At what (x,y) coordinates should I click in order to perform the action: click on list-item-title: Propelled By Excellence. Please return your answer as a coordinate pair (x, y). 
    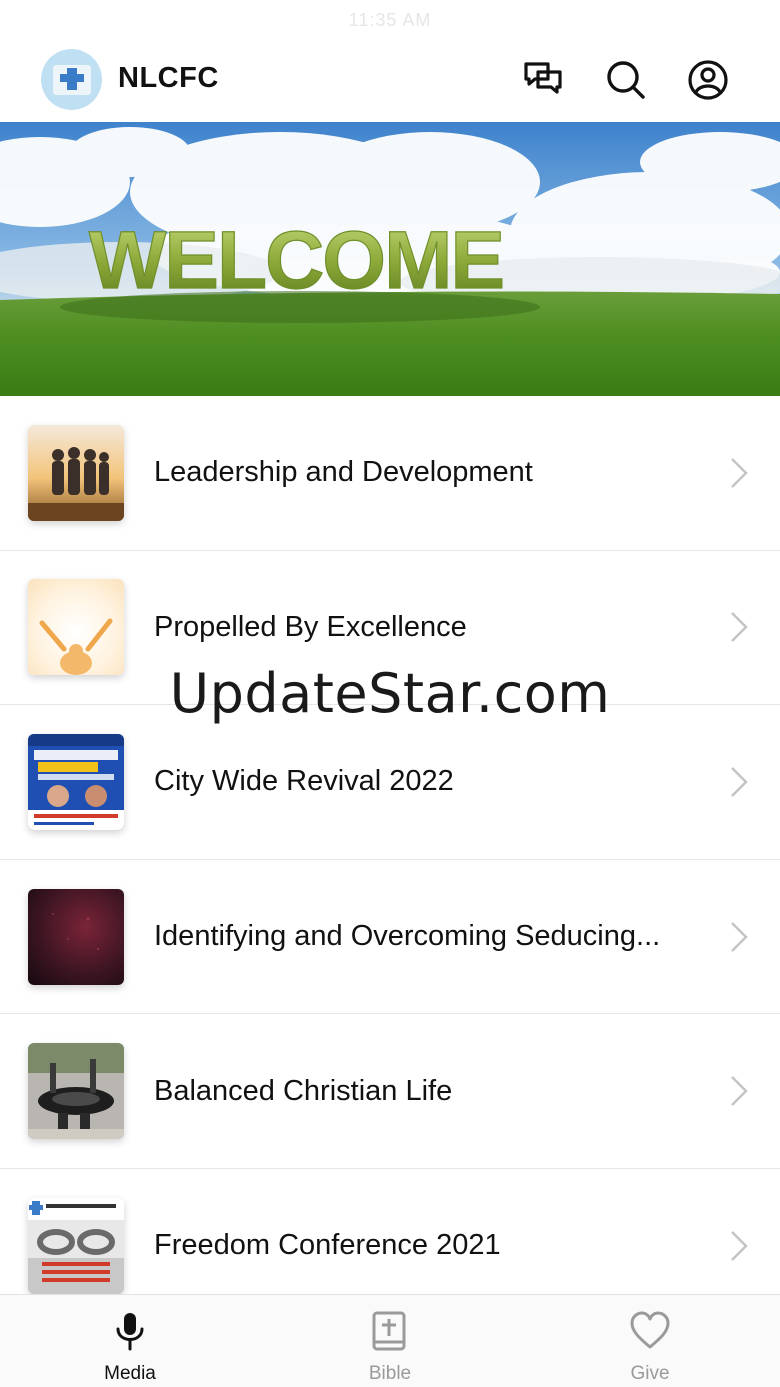
    Looking at the image, I should click on (310, 626).